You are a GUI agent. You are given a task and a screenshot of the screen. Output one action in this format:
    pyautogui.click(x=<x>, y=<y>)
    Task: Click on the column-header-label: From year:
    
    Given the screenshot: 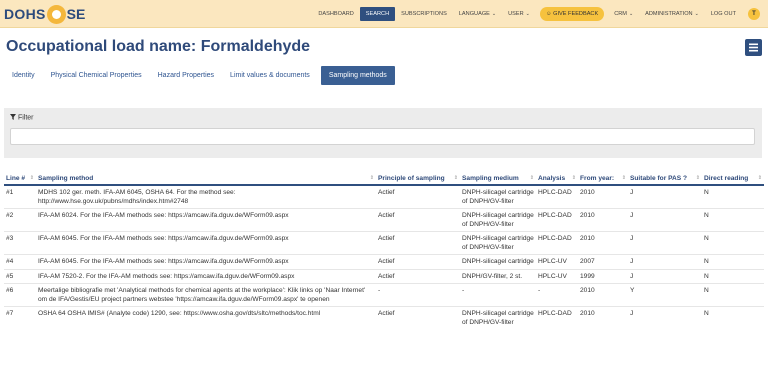 What is the action you would take?
    pyautogui.click(x=597, y=178)
    